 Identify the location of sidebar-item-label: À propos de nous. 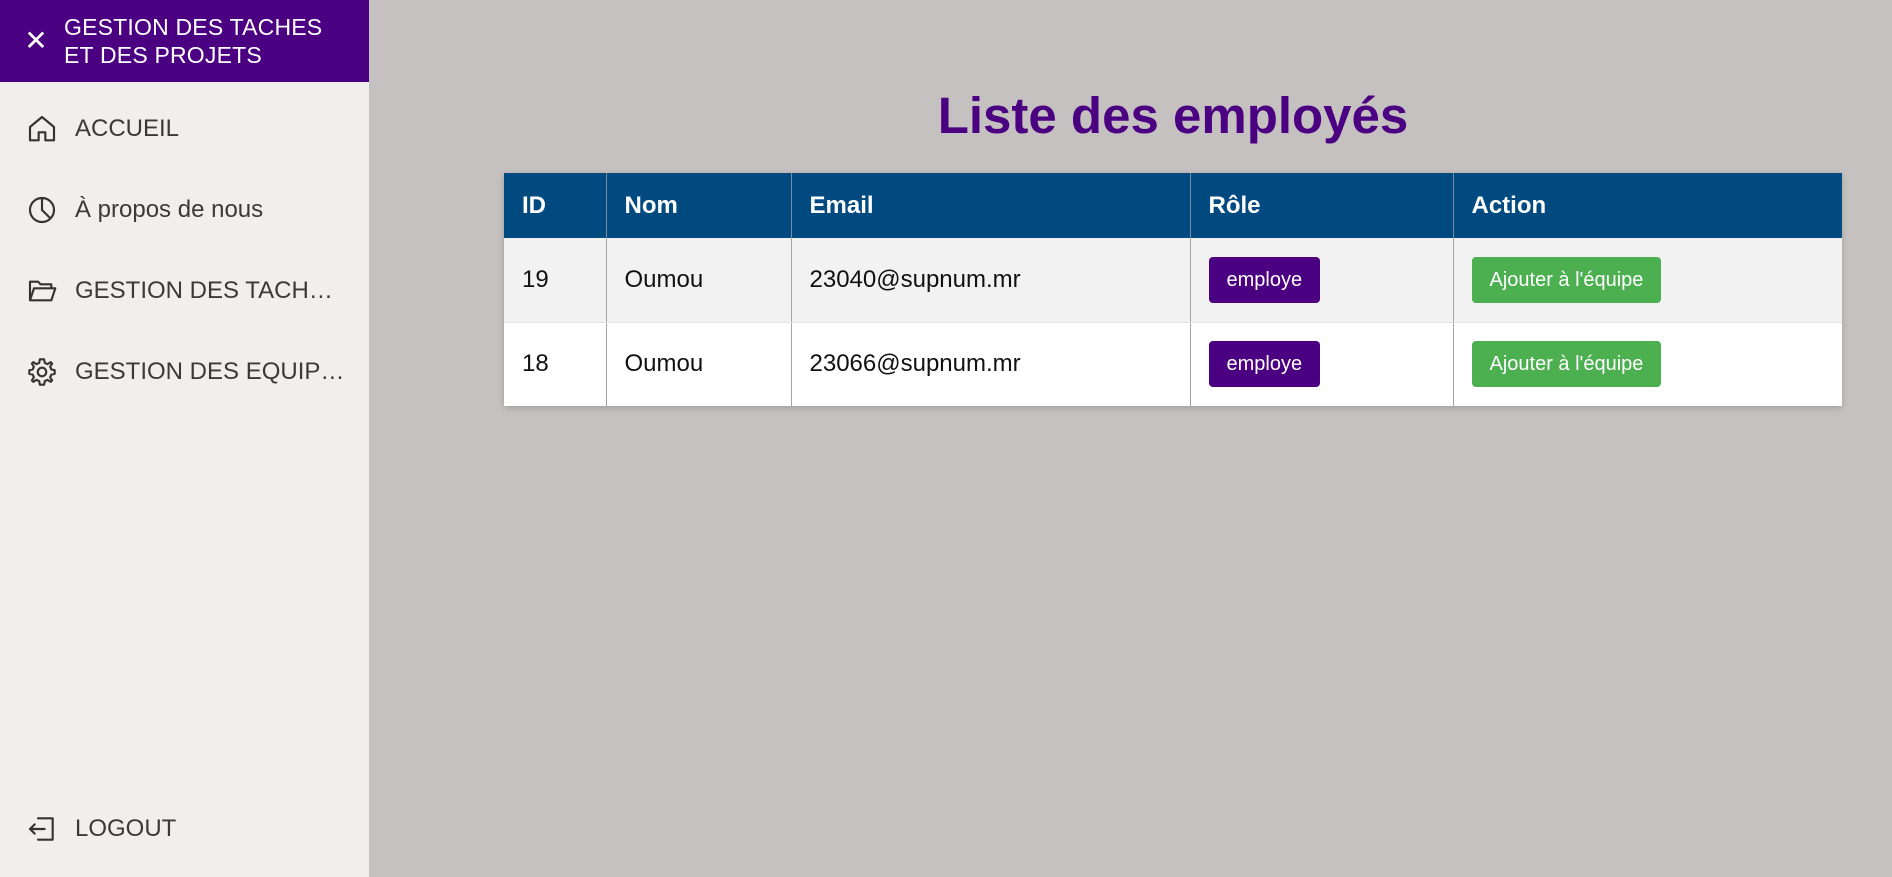
(169, 209).